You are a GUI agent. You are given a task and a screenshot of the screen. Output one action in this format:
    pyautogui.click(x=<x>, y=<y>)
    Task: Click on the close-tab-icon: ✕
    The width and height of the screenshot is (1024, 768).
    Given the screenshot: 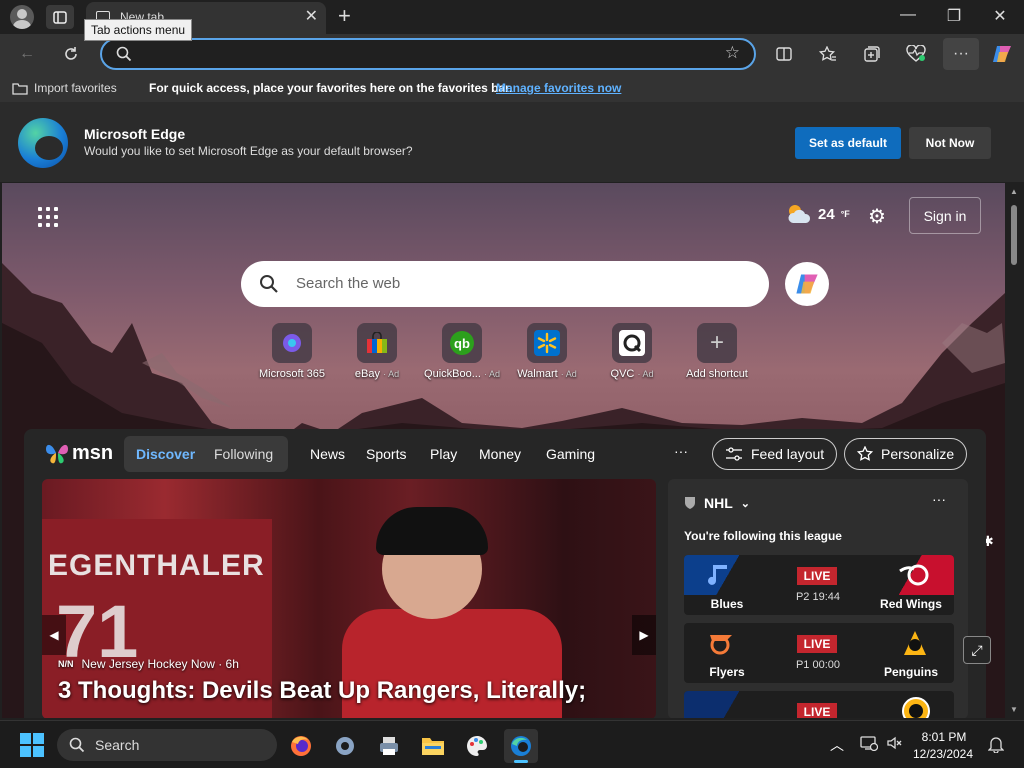 What is the action you would take?
    pyautogui.click(x=311, y=16)
    